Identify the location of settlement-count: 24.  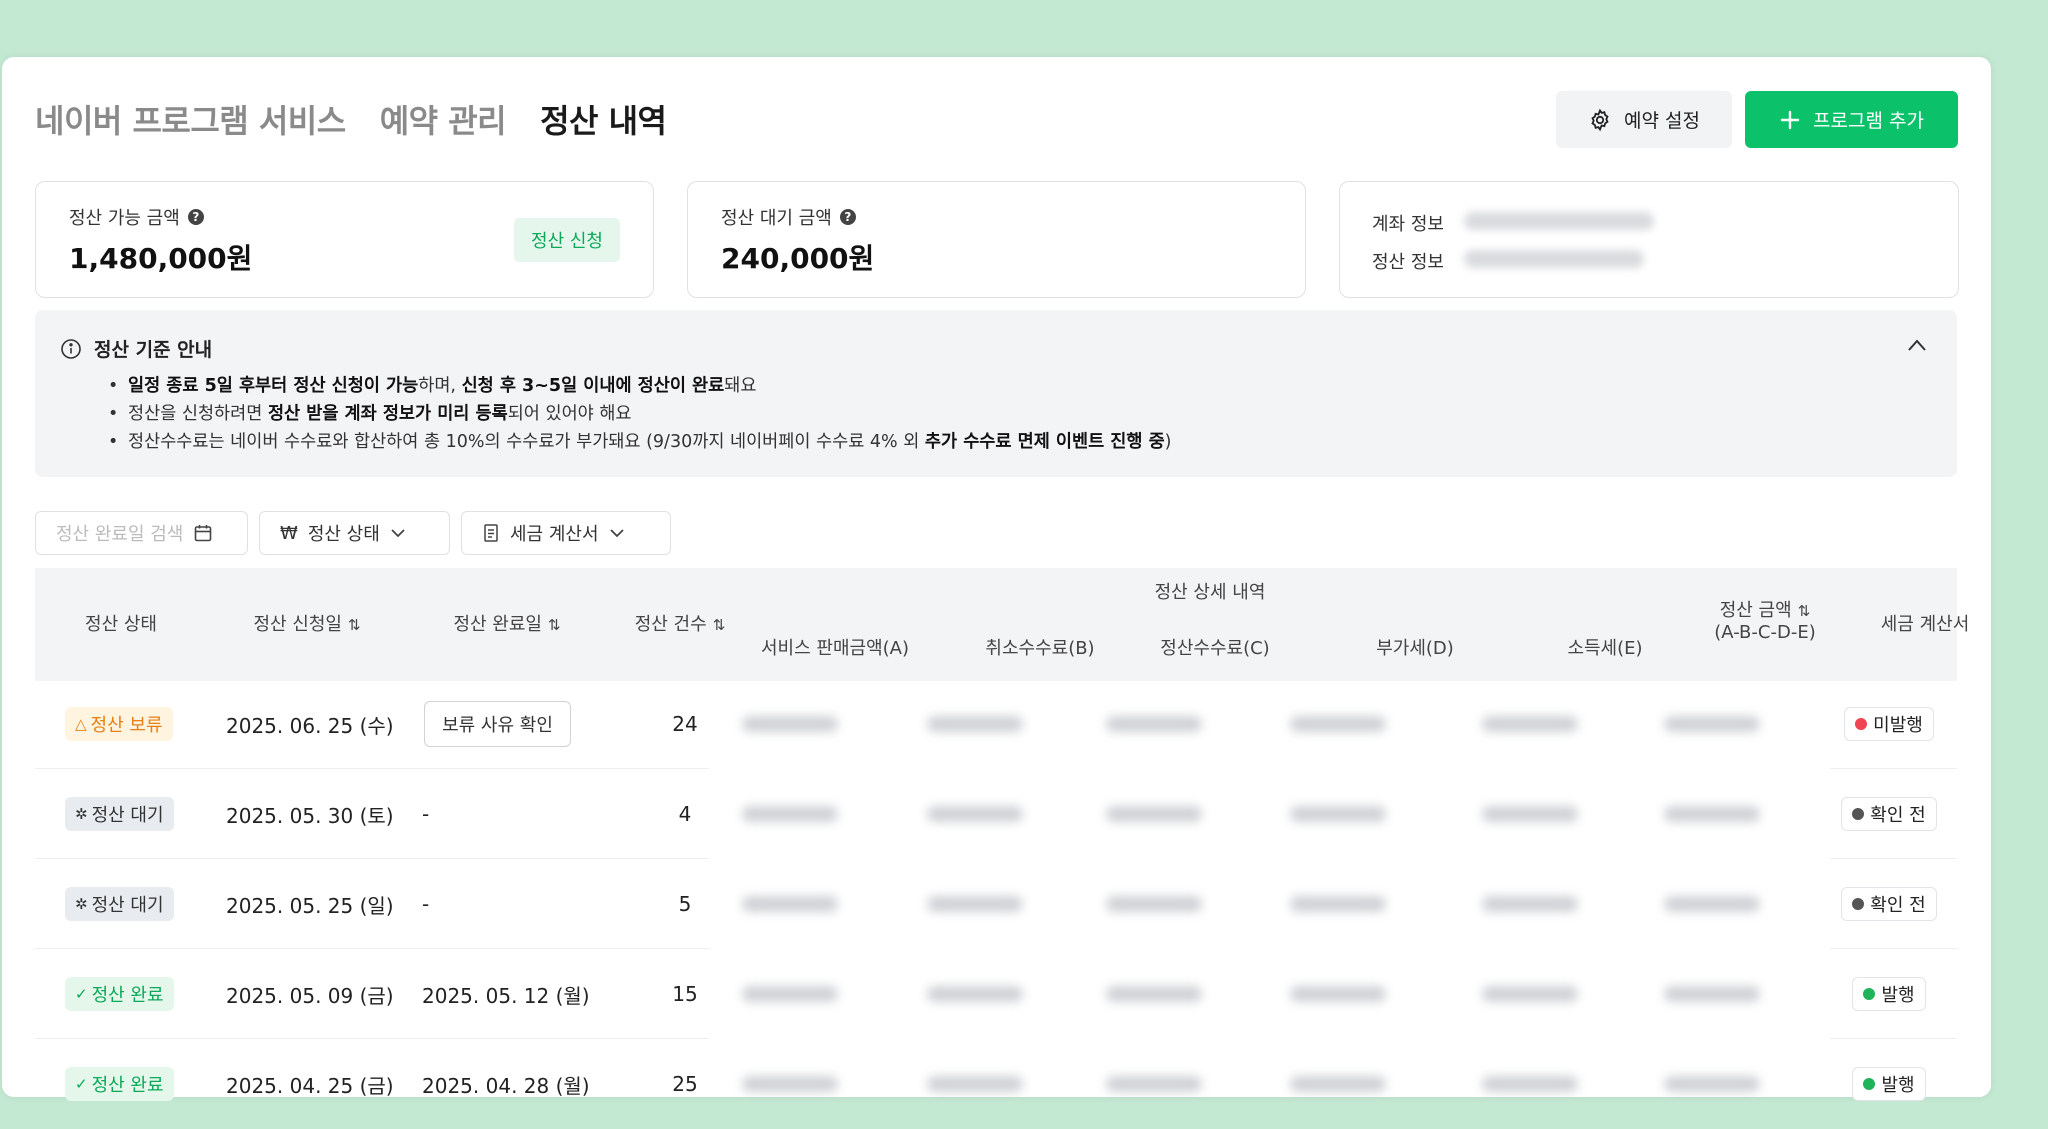
(685, 724).